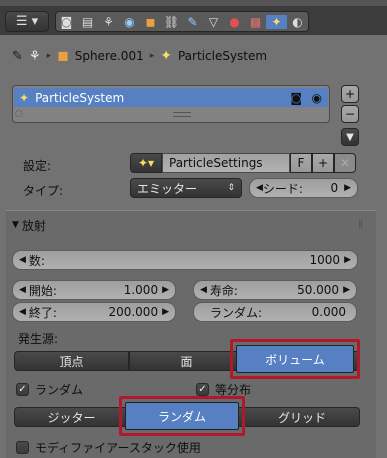  I want to click on new-settings-button: +, so click(323, 163).